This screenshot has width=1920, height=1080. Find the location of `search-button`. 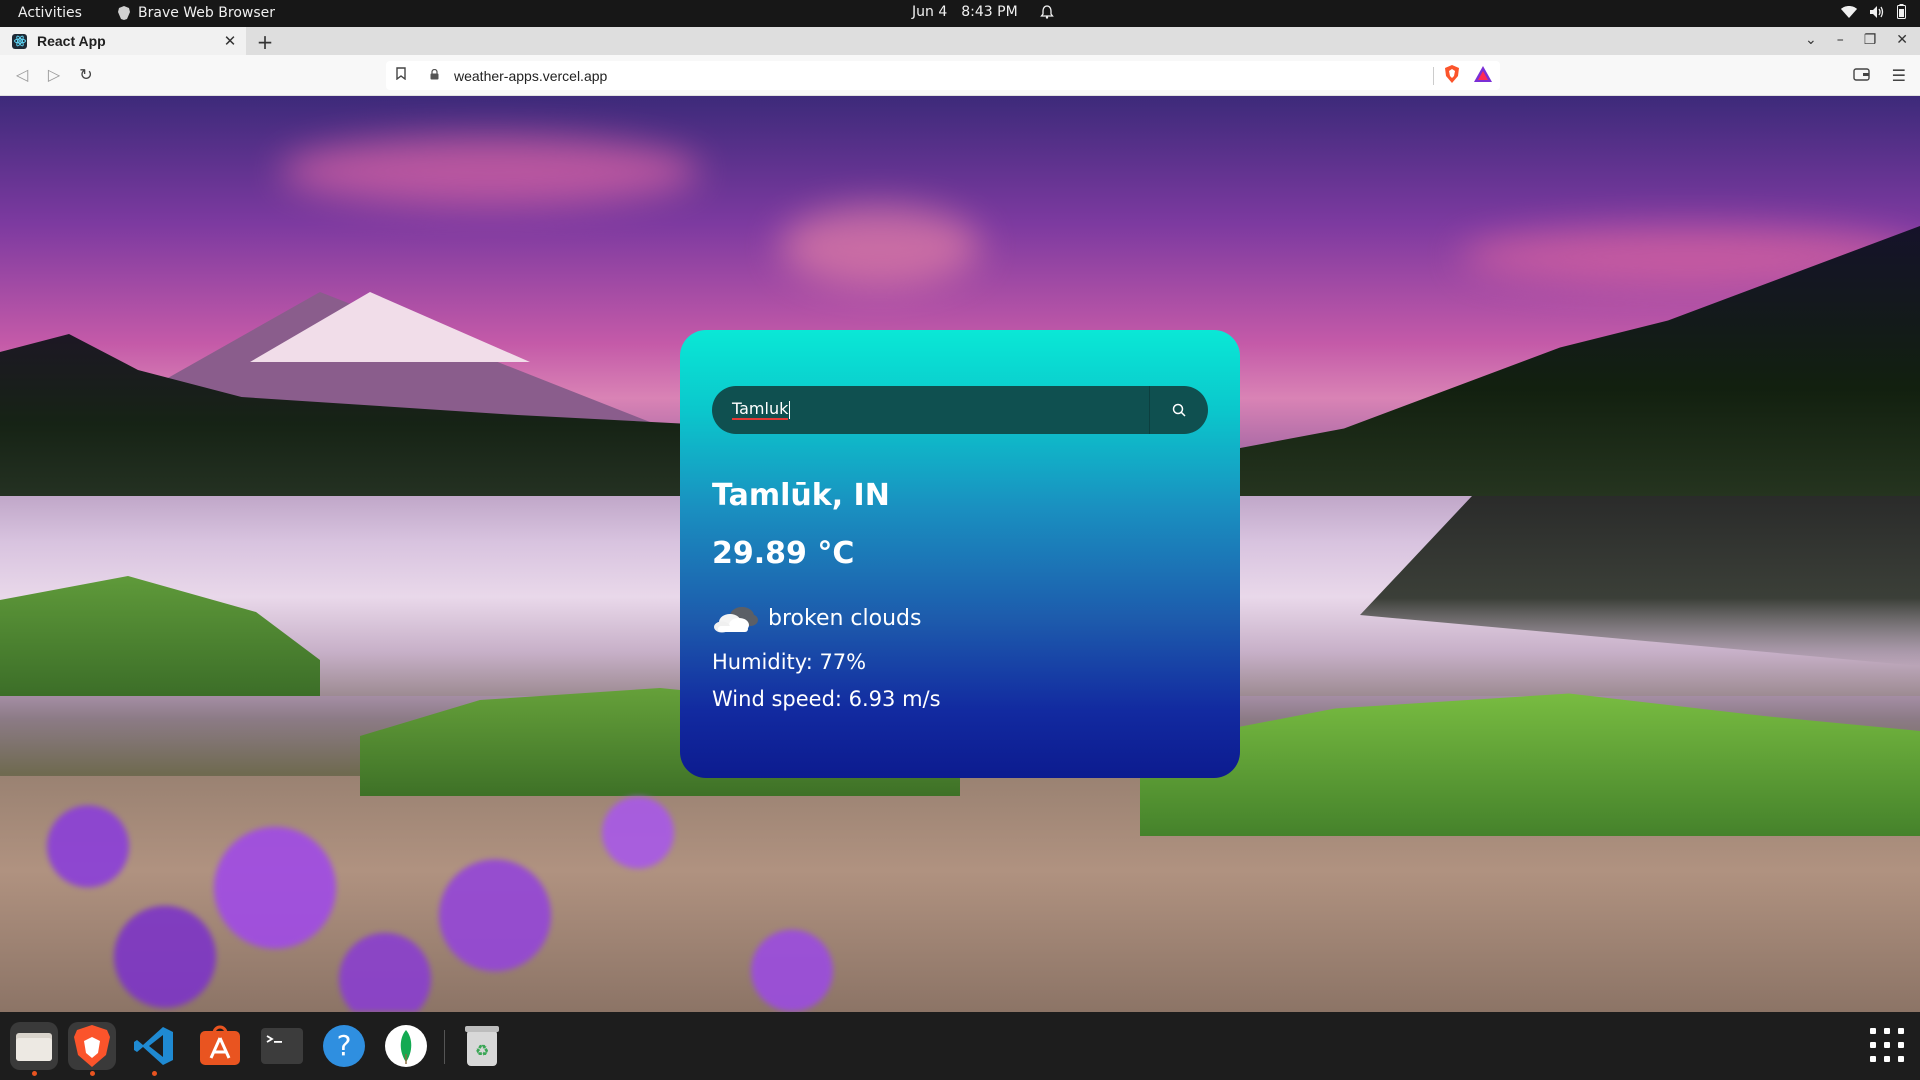

search-button is located at coordinates (1179, 410).